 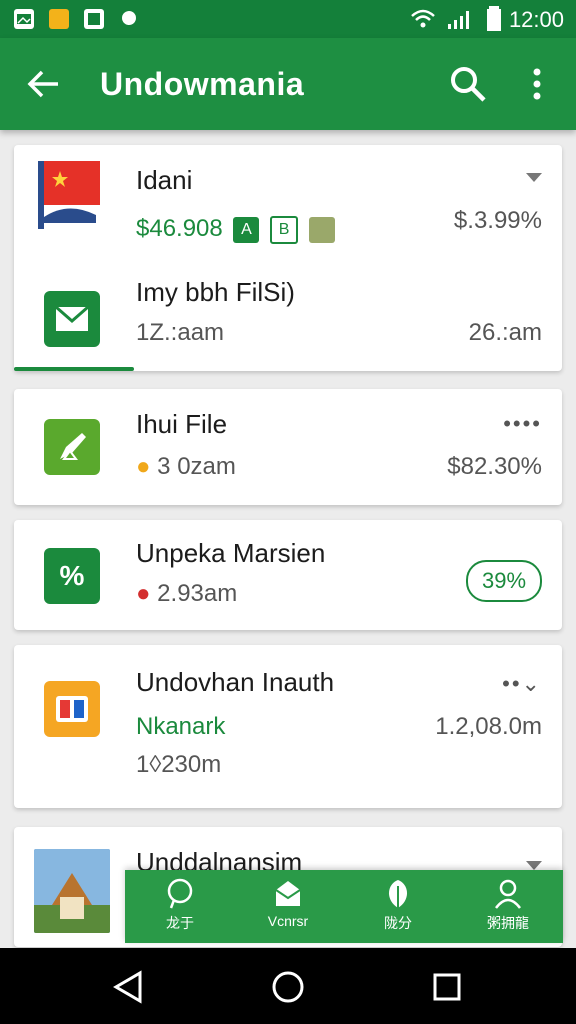 I want to click on nav-label: 龙于, so click(x=180, y=923).